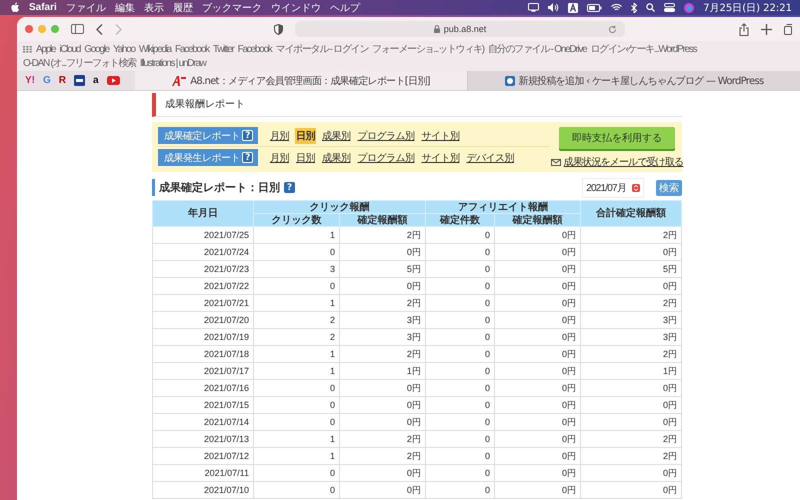  I want to click on browser-tab: 新規投稿を追加 ‹ ケーキ屋しんちゃんブログ — WordPress, so click(633, 80).